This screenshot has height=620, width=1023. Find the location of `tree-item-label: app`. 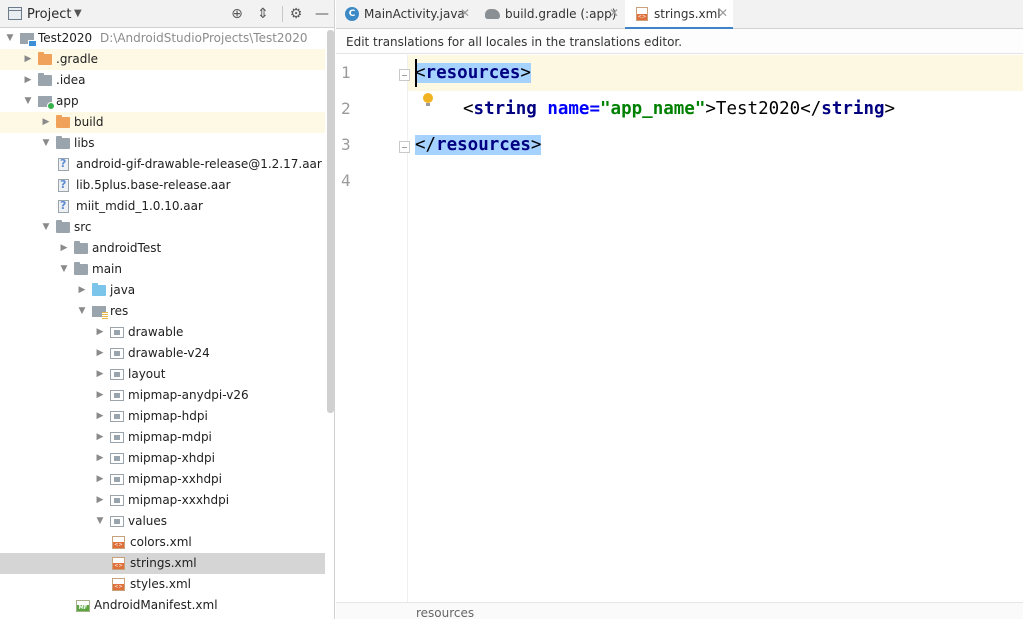

tree-item-label: app is located at coordinates (67, 101).